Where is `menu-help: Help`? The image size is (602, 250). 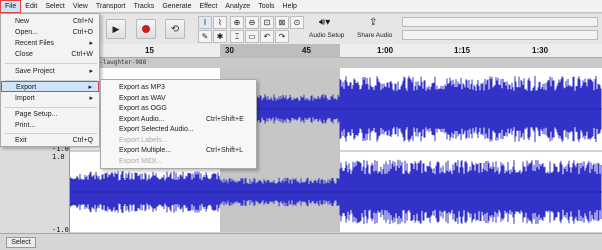
menu-help: Help is located at coordinates (290, 6).